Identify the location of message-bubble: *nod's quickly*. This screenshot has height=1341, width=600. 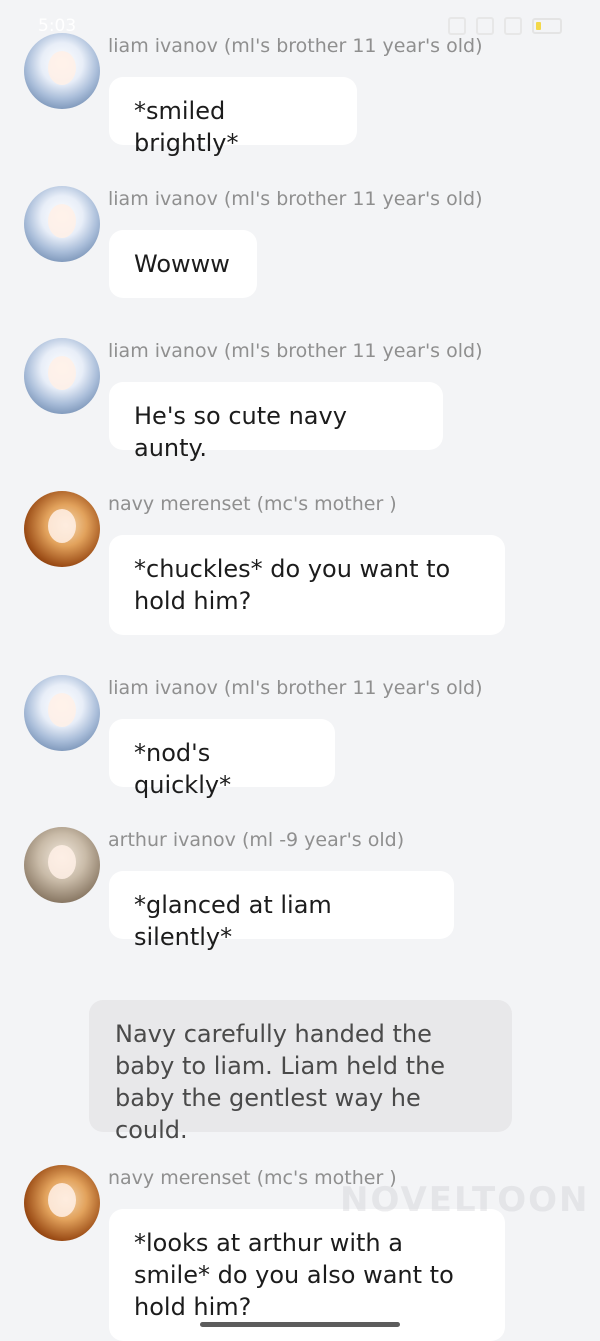
(222, 759).